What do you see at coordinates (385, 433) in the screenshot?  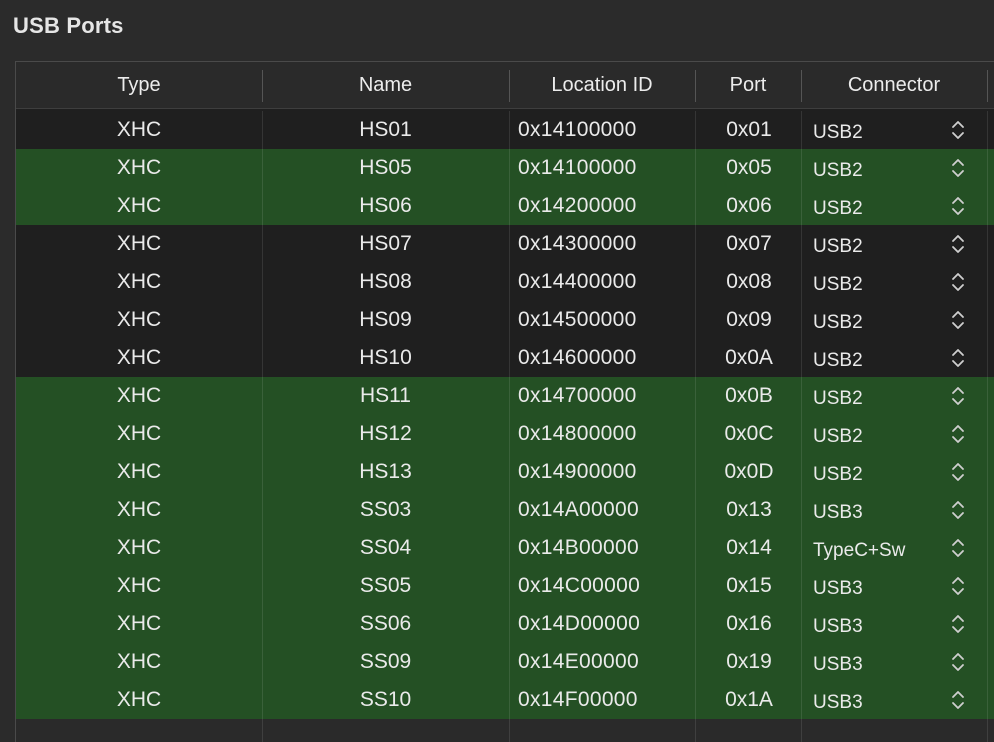 I see `cell-name: HS12` at bounding box center [385, 433].